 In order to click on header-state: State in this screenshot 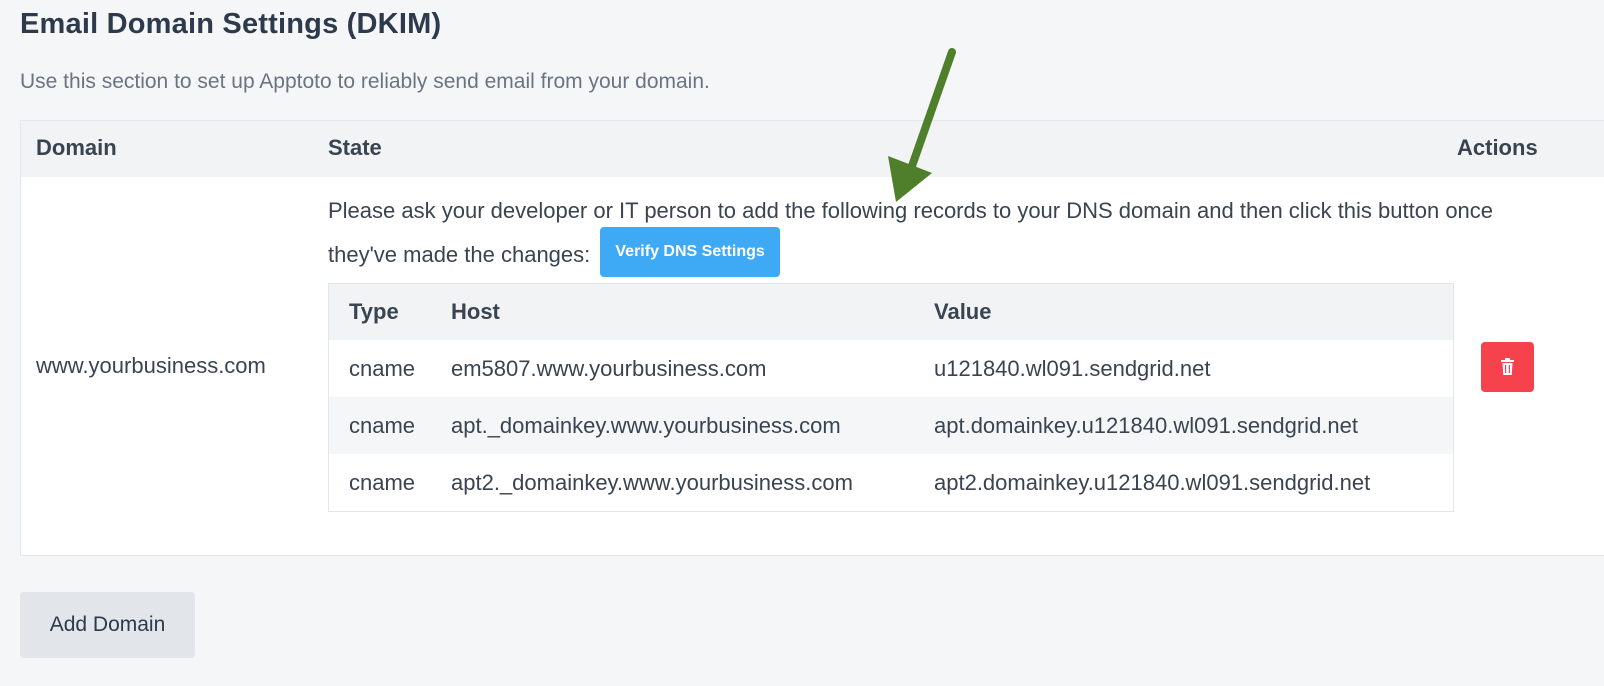, I will do `click(355, 147)`.